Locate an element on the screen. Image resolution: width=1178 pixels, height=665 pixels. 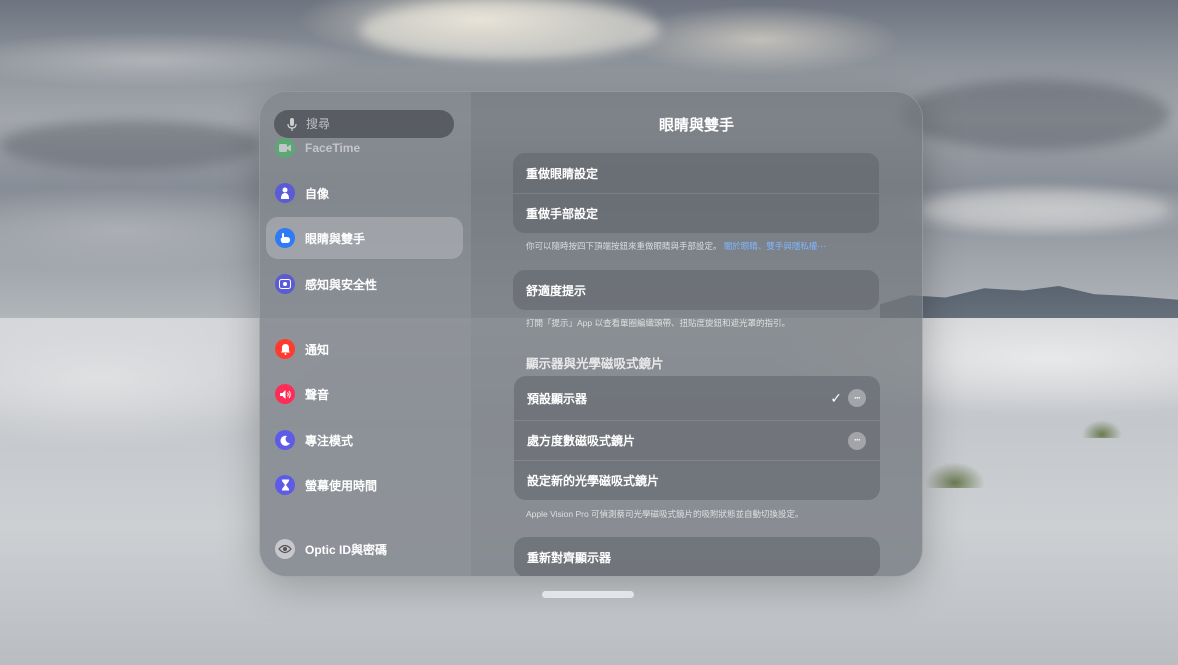
search-input is located at coordinates (376, 124).